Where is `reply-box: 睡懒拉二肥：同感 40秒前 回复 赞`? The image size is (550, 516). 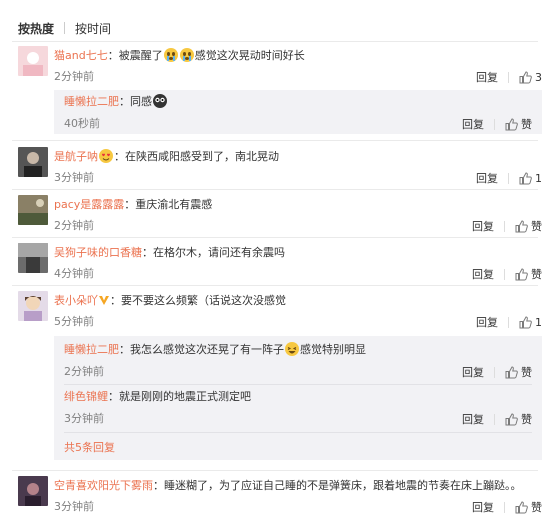
reply-box: 睡懒拉二肥：同感 40秒前 回复 赞 is located at coordinates (298, 112).